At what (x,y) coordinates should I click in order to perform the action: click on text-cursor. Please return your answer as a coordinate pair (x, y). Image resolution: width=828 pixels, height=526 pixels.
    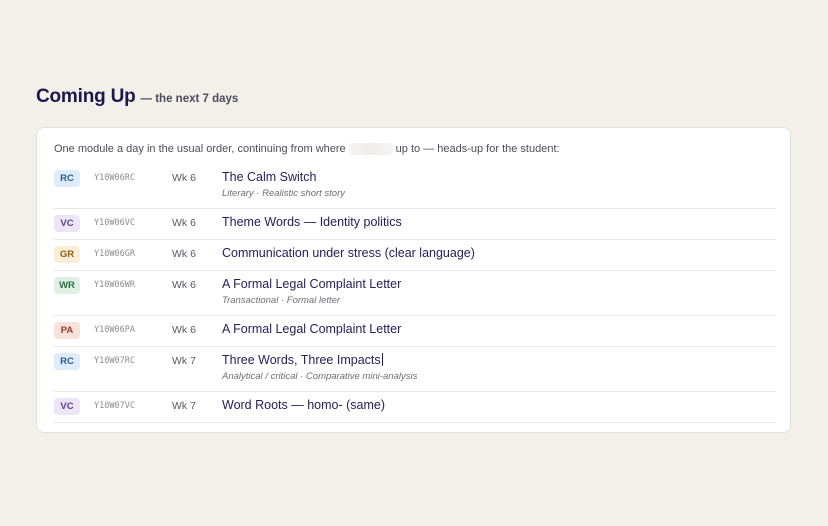
    Looking at the image, I should click on (382, 359).